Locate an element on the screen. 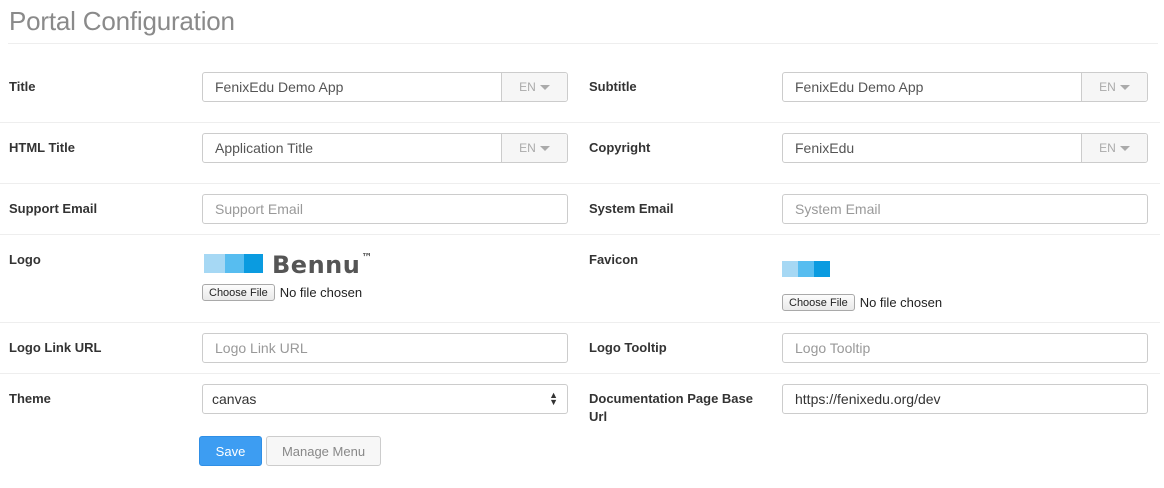 The width and height of the screenshot is (1164, 488). title-field: FenixEdu Demo App EN is located at coordinates (385, 87).